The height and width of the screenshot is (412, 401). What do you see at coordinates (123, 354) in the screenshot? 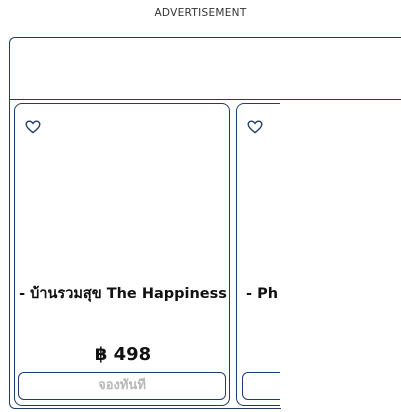
I see `product-price: ฿ 498` at bounding box center [123, 354].